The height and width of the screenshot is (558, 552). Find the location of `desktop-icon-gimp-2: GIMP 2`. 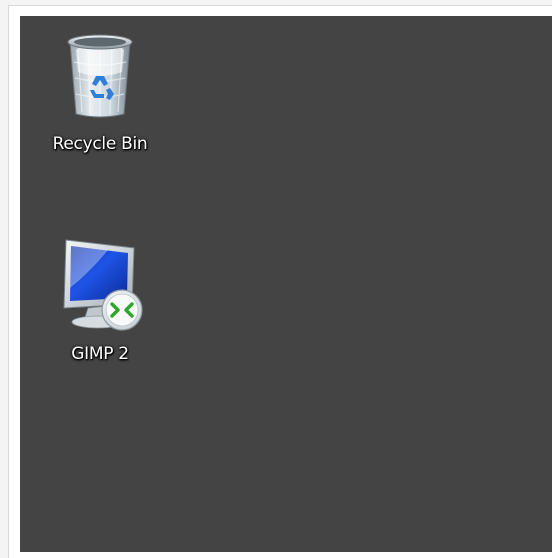

desktop-icon-gimp-2: GIMP 2 is located at coordinates (100, 301).